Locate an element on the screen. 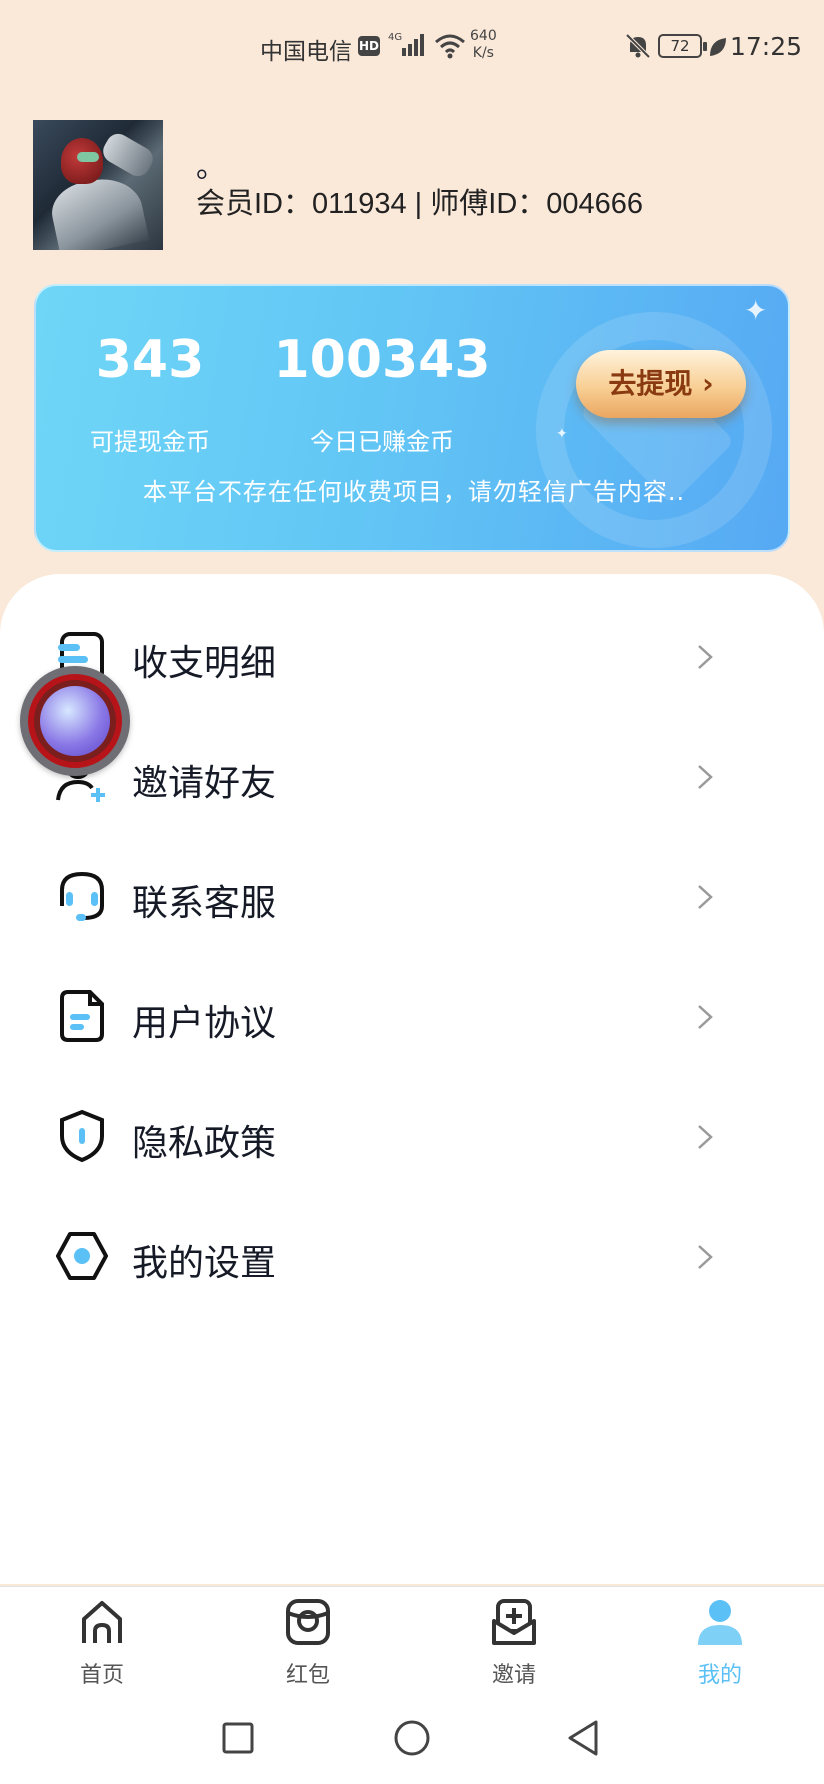  menu-item-contact-support: 联系客服 is located at coordinates (412, 898).